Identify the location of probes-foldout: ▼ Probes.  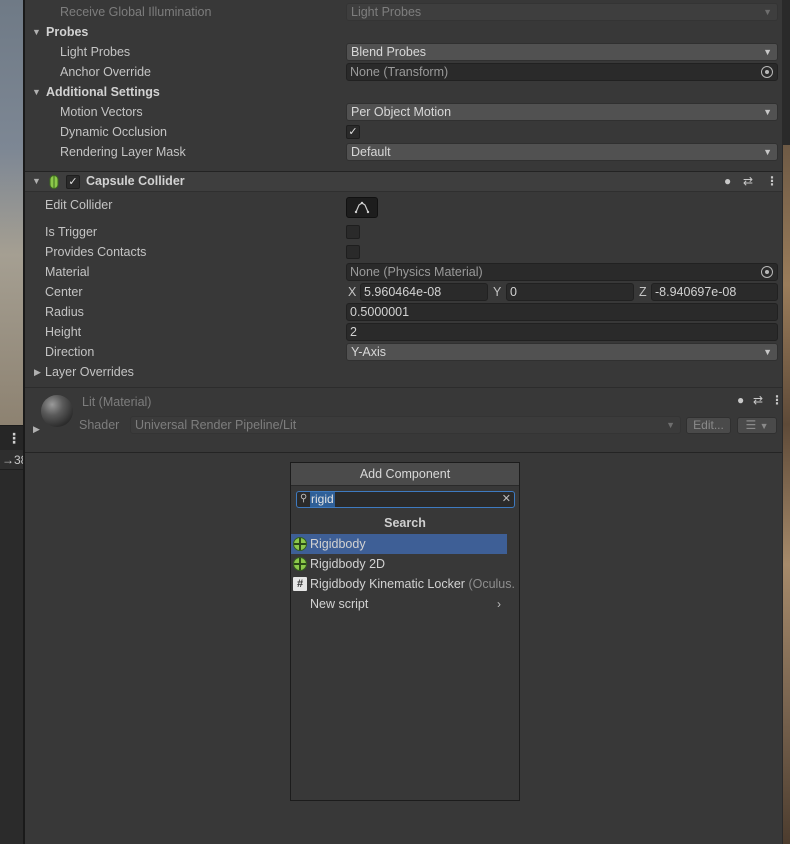
(403, 32).